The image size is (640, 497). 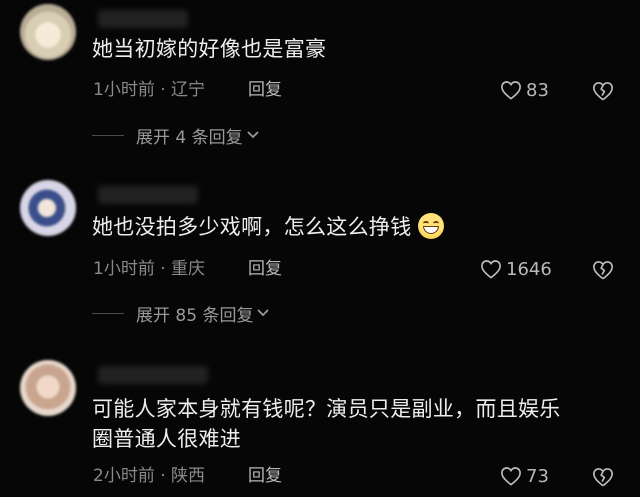 What do you see at coordinates (188, 269) in the screenshot?
I see `comment-location: 重庆` at bounding box center [188, 269].